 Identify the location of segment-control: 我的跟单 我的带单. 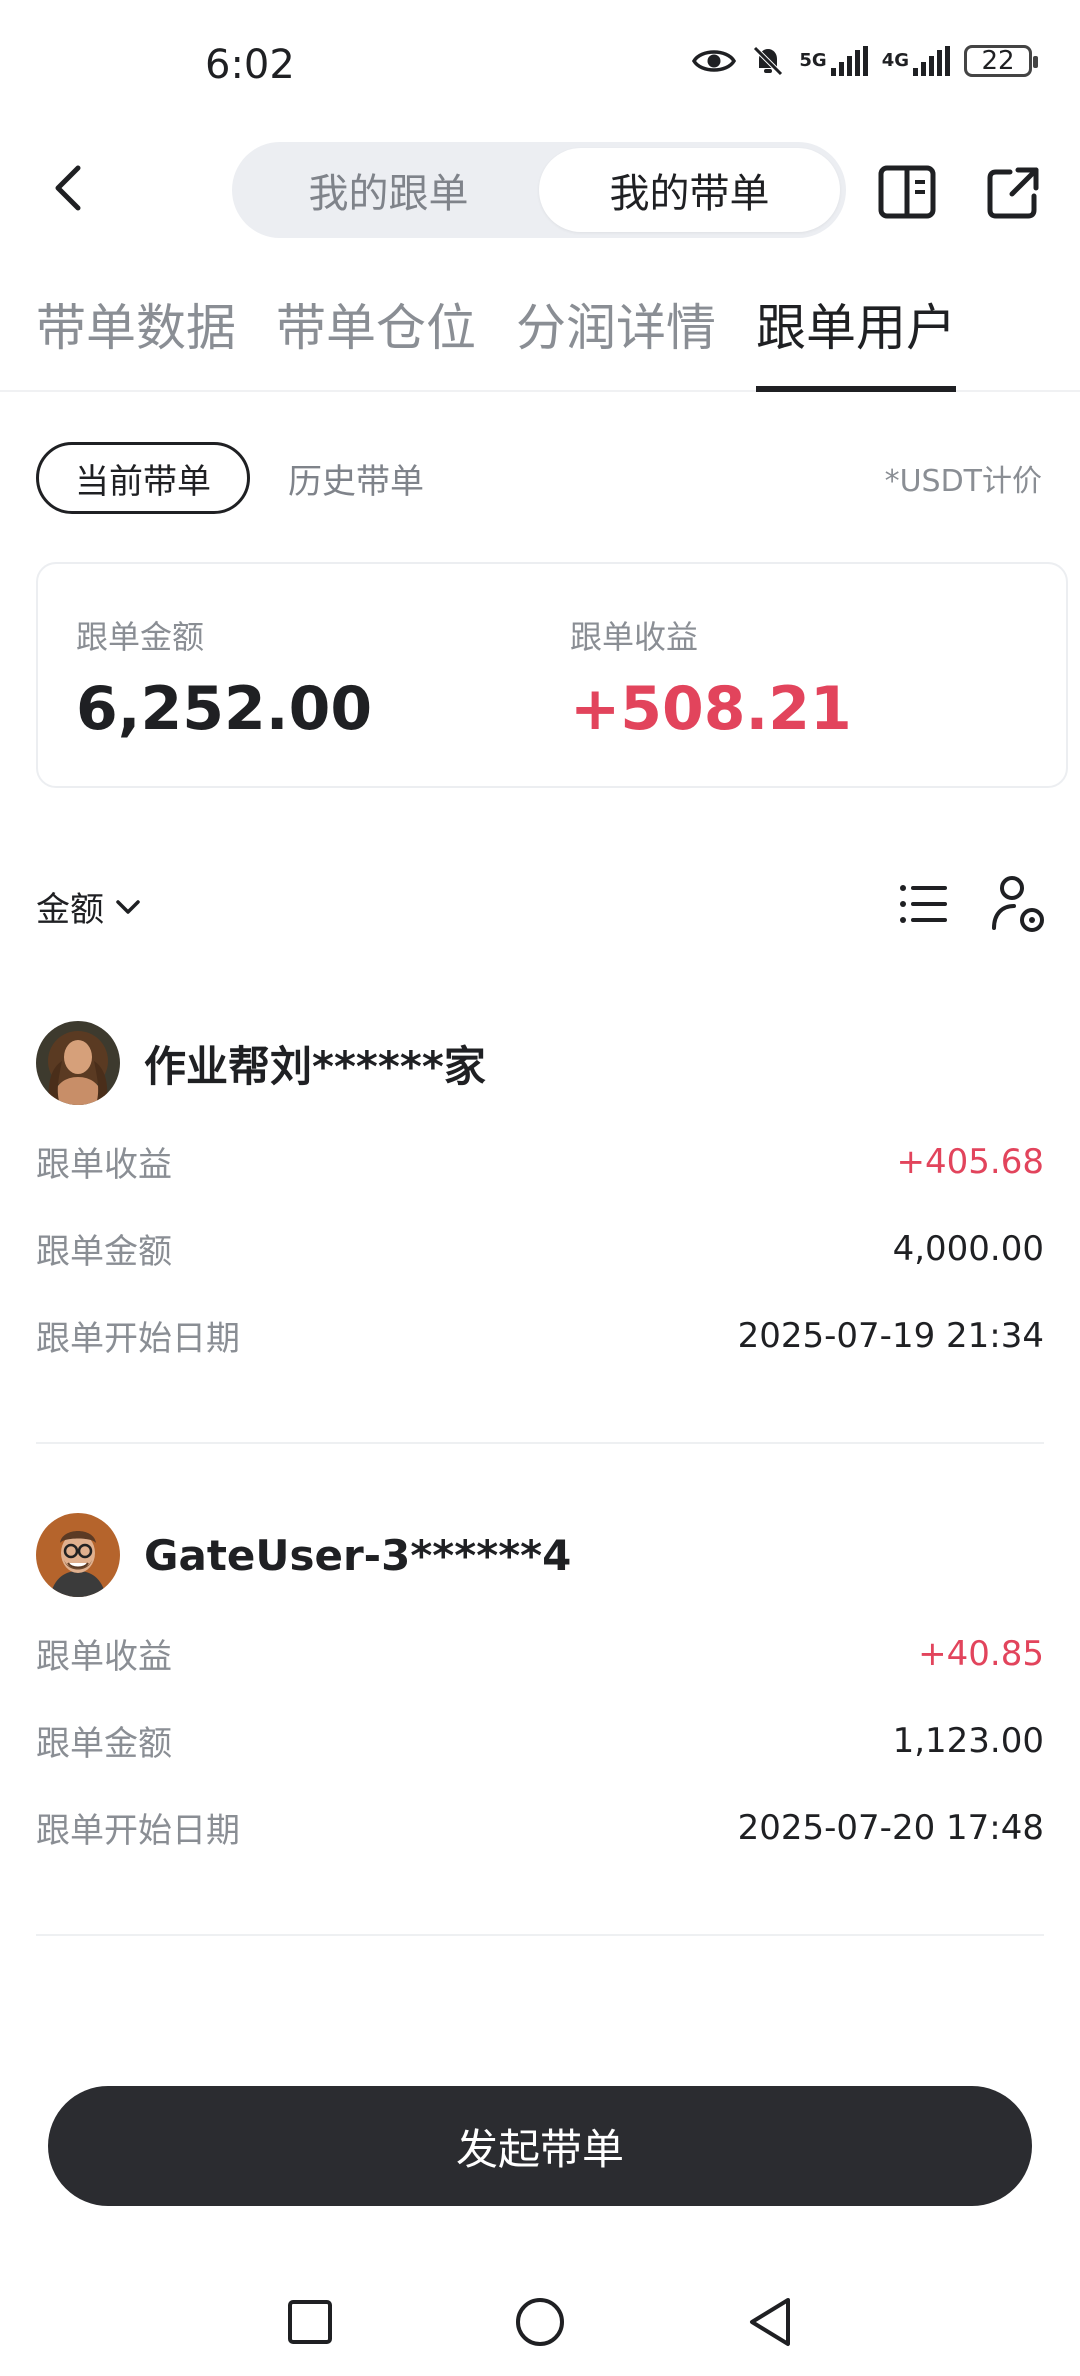
(539, 190).